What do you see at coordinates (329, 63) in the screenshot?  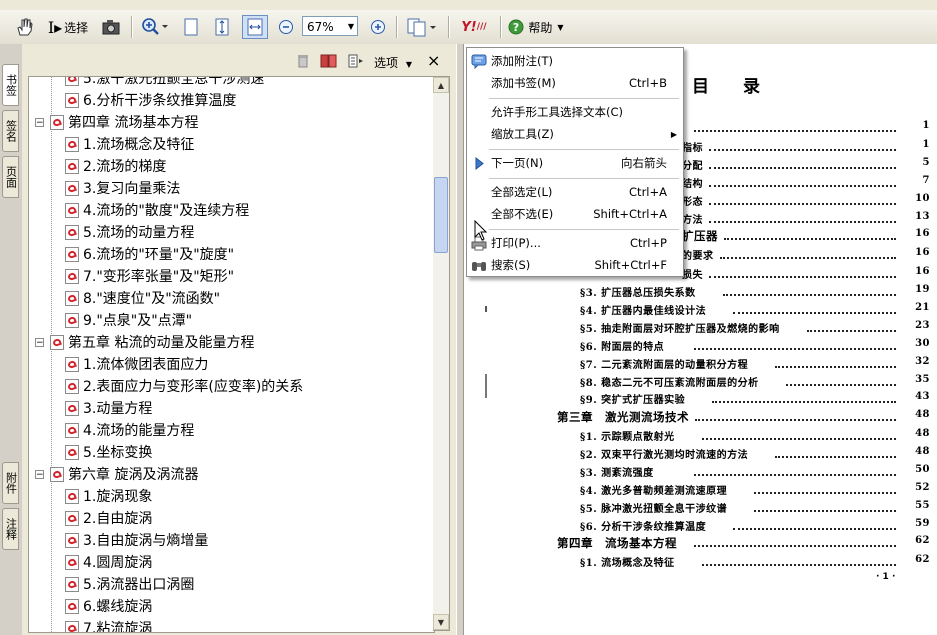 I see `book-options-icon` at bounding box center [329, 63].